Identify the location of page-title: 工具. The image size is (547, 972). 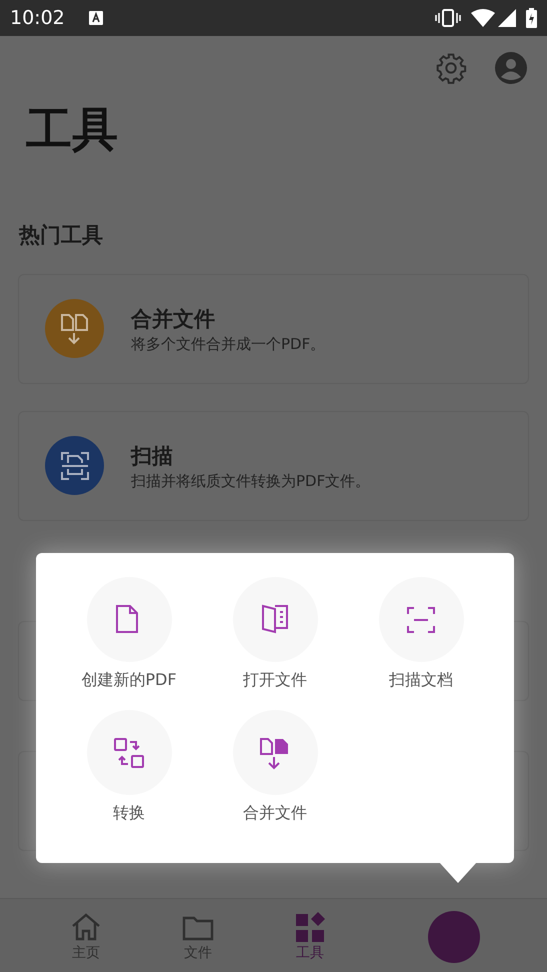
(72, 129).